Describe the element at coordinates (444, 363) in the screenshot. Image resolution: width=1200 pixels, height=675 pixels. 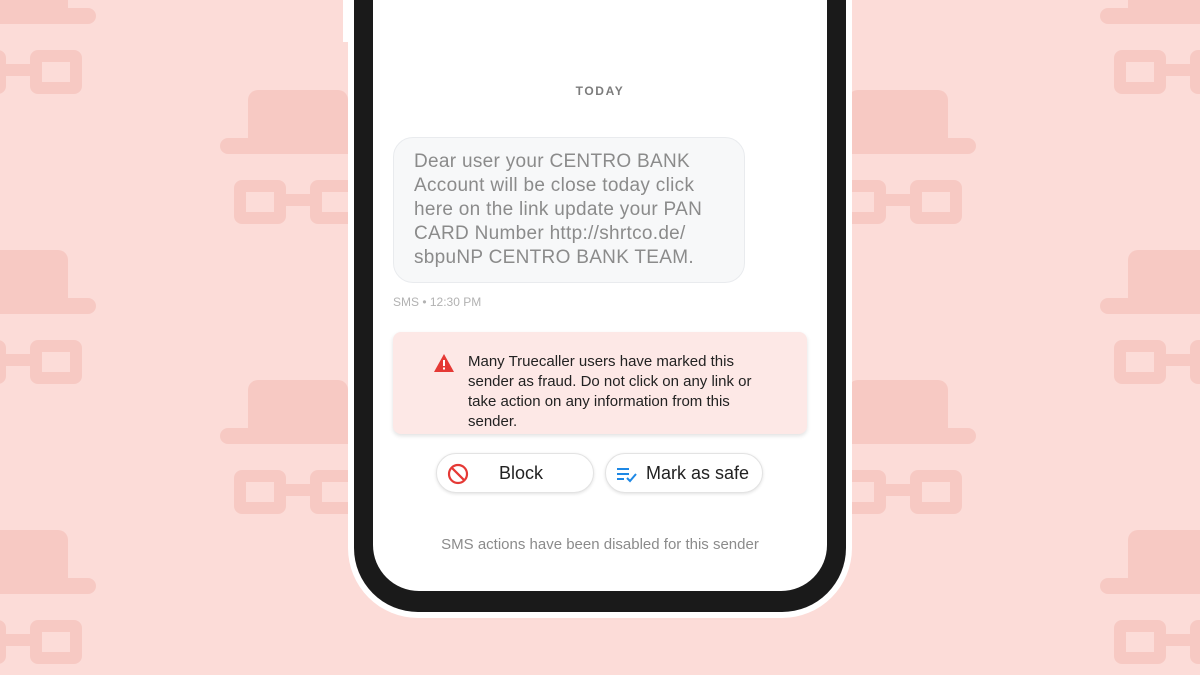
I see `warning-triangle-icon` at that location.